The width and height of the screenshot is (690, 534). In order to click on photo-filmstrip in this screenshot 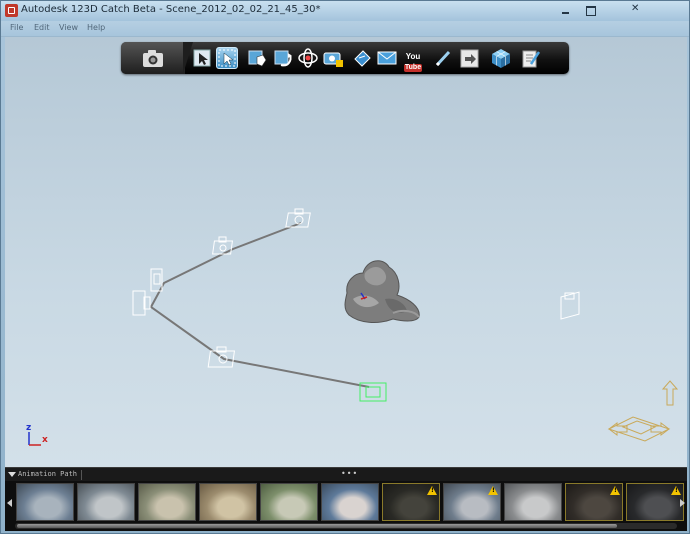, I will do `click(346, 506)`.